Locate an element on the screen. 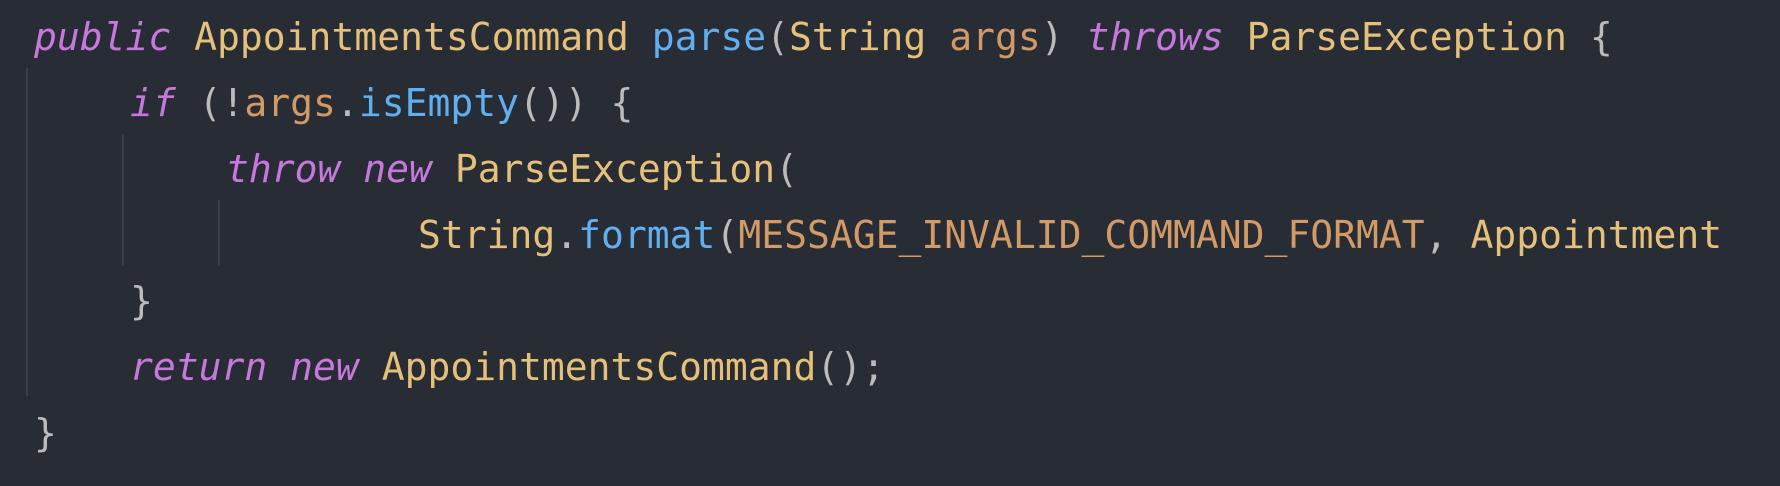 The height and width of the screenshot is (486, 1780). is-empty-method: isEmpty is located at coordinates (438, 103).